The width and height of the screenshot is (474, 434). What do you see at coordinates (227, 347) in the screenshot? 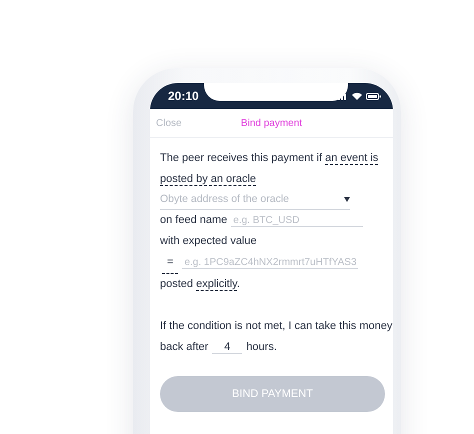
I see `hours-field: 4` at bounding box center [227, 347].